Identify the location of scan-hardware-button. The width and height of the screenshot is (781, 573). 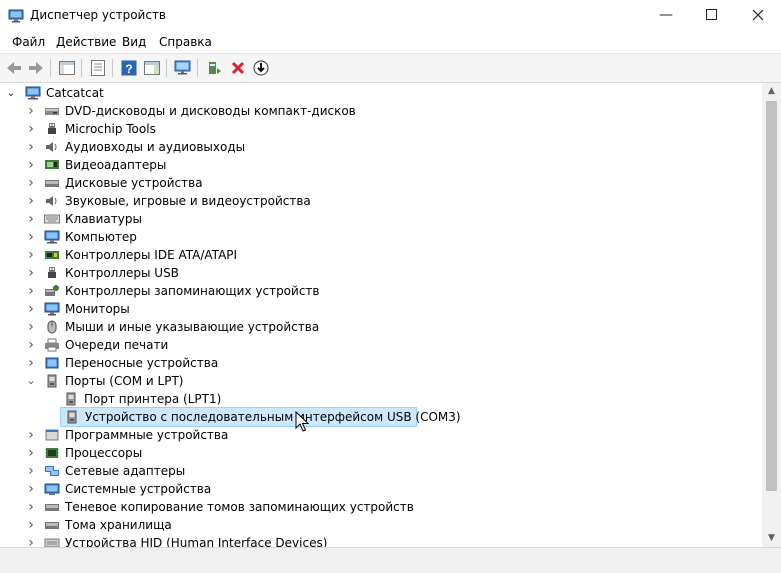
(183, 68).